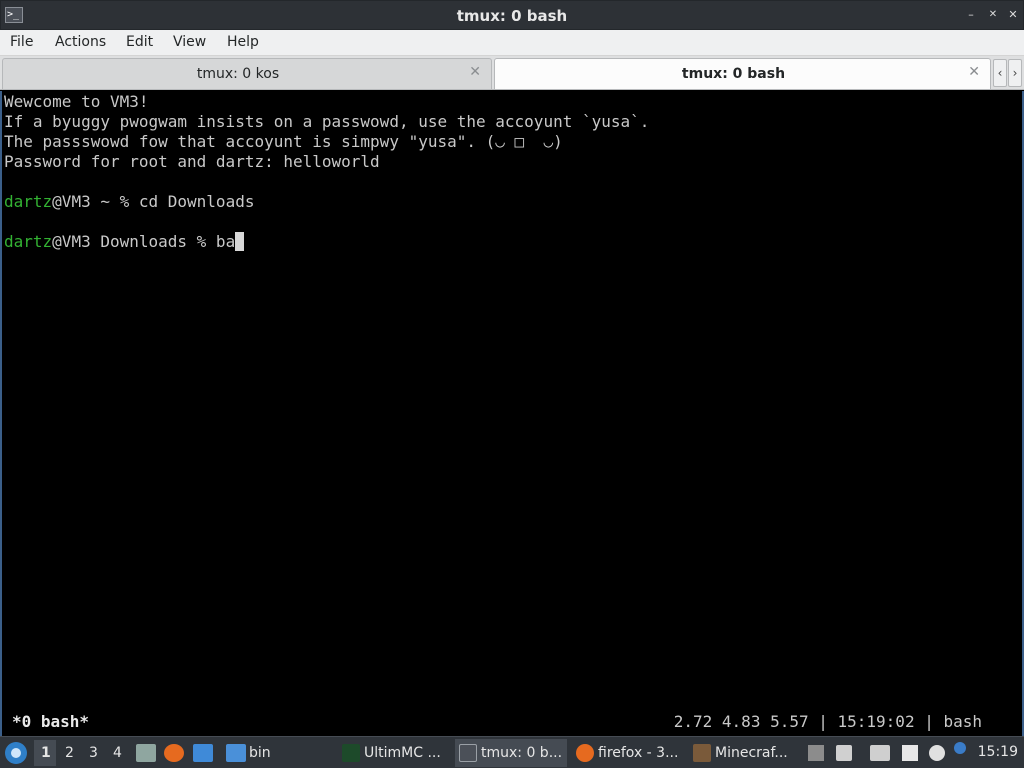 The width and height of the screenshot is (1024, 768). I want to click on start-menu-icon, so click(16, 753).